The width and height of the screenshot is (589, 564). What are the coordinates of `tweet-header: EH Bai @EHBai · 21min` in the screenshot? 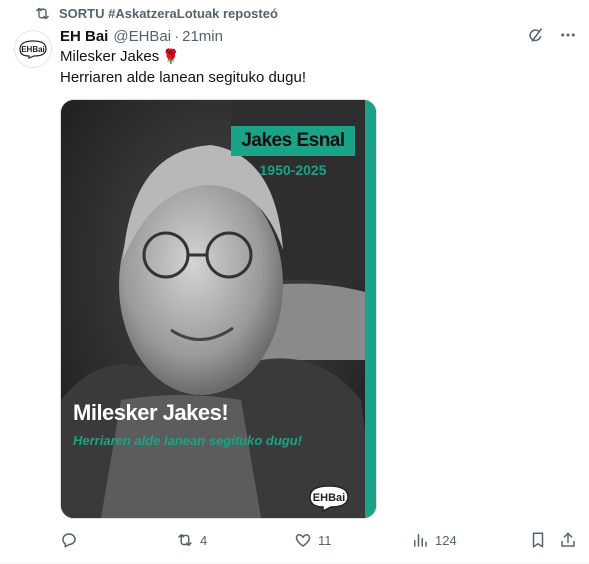 It's located at (141, 36).